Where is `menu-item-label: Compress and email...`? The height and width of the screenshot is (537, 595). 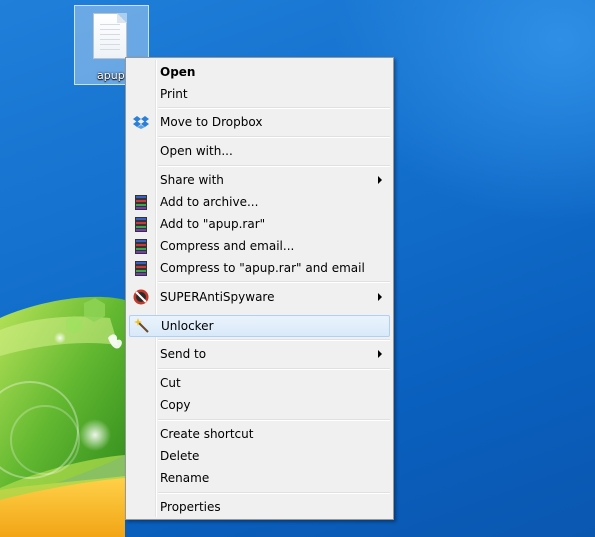
menu-item-label: Compress and email... is located at coordinates (227, 246).